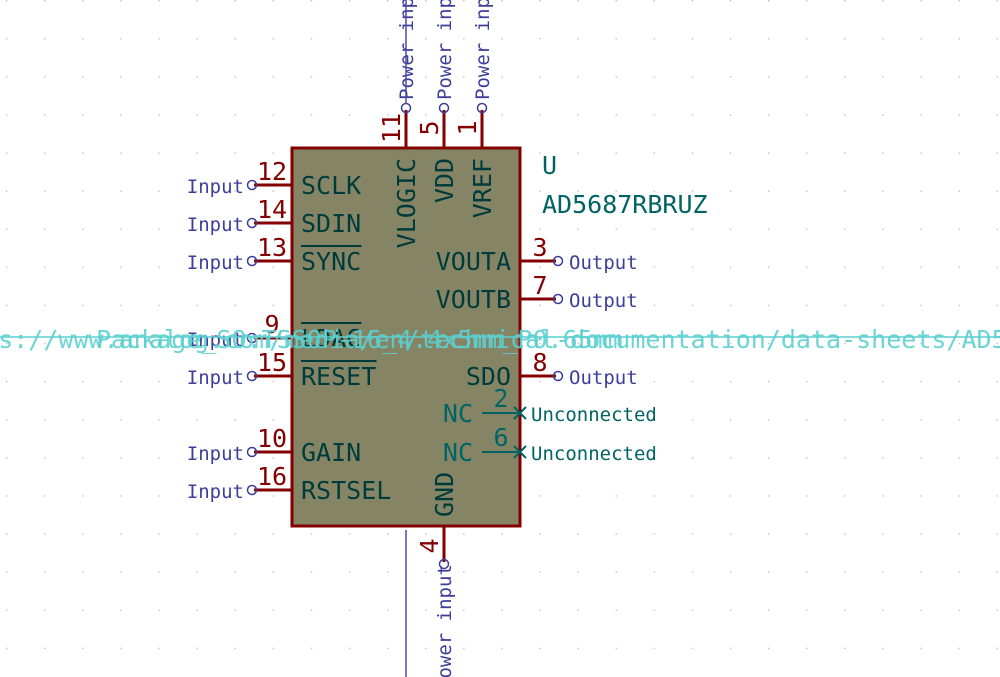 The width and height of the screenshot is (1000, 677). Describe the element at coordinates (215, 225) in the screenshot. I see `pin-type-14: Input` at that location.